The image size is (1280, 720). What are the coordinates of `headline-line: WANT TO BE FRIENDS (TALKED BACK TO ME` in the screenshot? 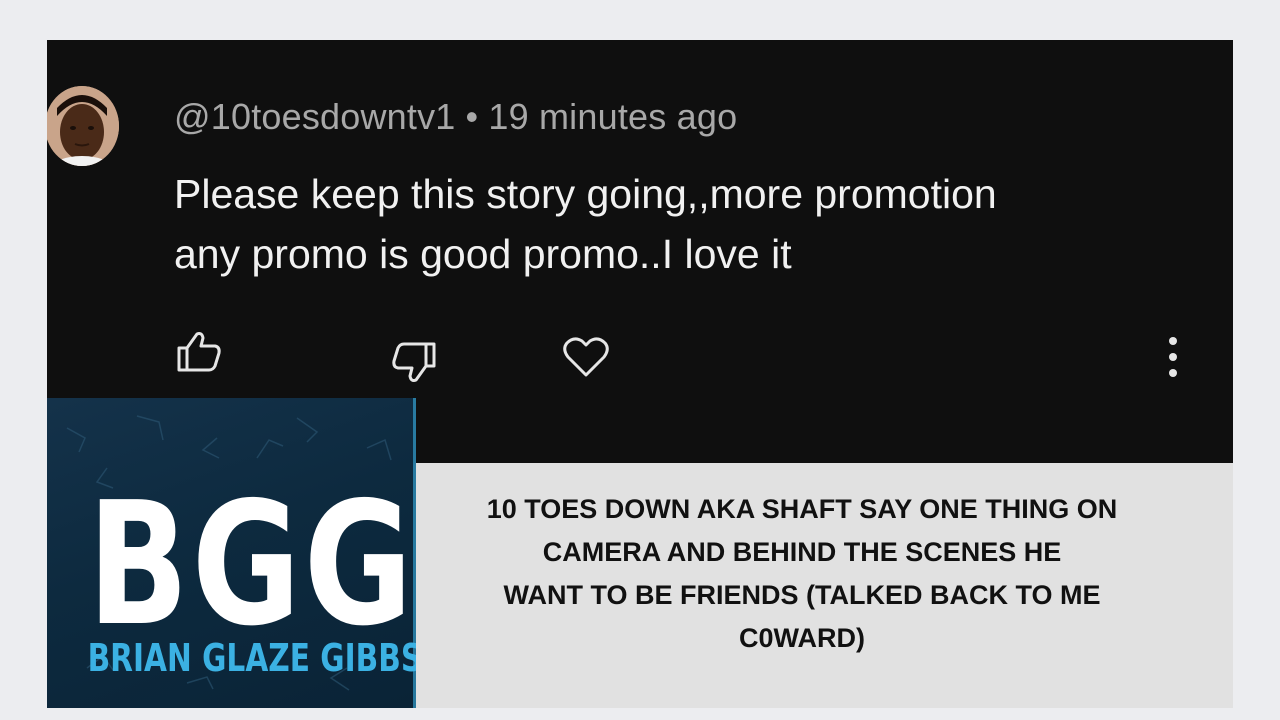 It's located at (802, 595).